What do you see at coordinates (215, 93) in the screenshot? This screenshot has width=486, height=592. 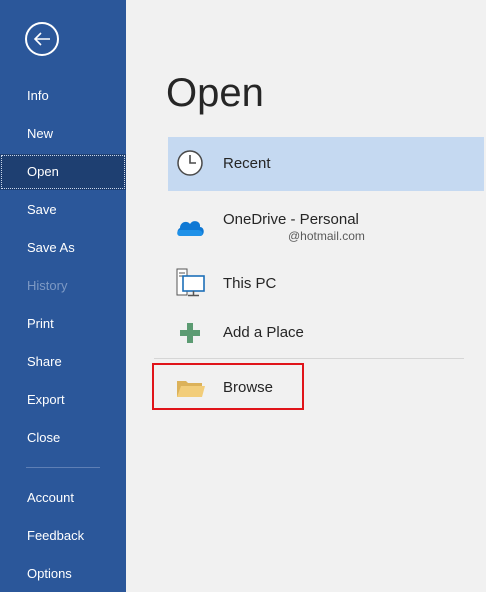 I see `page-title: Open` at bounding box center [215, 93].